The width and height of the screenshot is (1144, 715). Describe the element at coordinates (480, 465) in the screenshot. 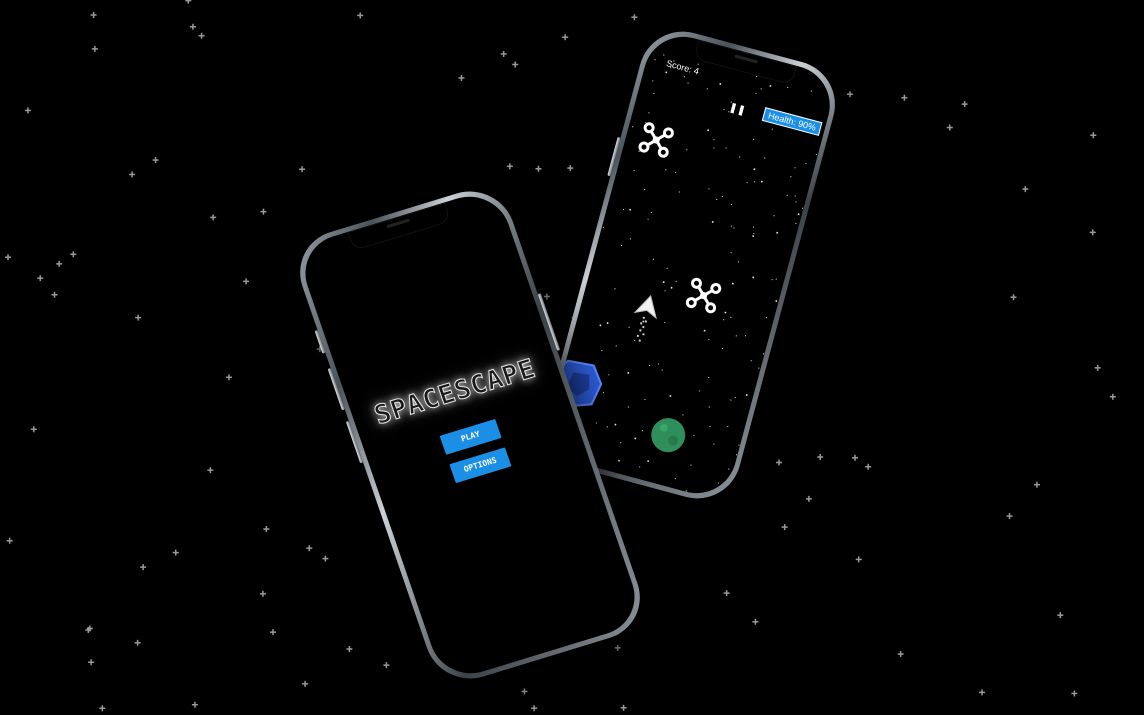

I see `options-button: OPTIONS` at that location.